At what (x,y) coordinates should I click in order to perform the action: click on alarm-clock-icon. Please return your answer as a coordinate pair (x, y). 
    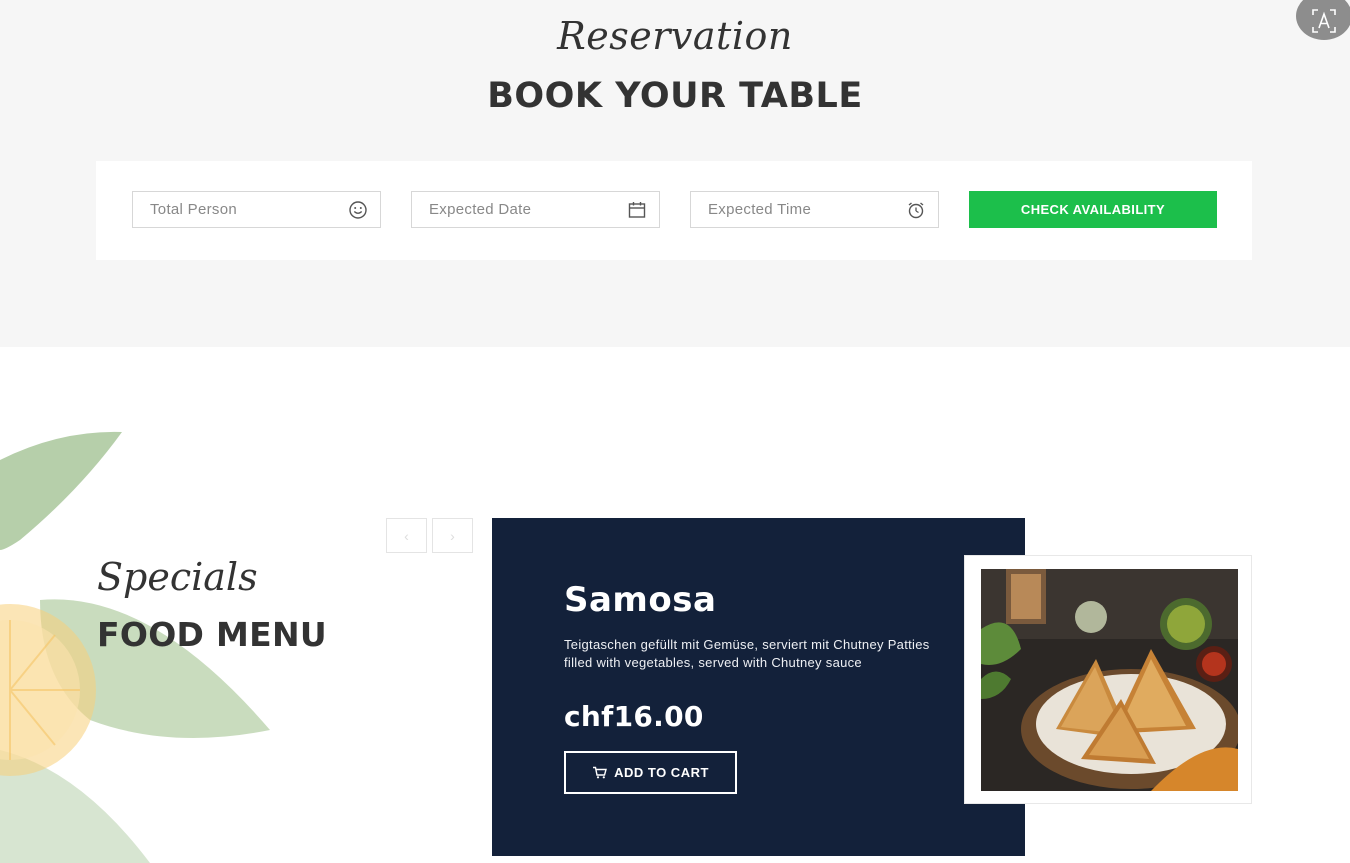
    Looking at the image, I should click on (916, 210).